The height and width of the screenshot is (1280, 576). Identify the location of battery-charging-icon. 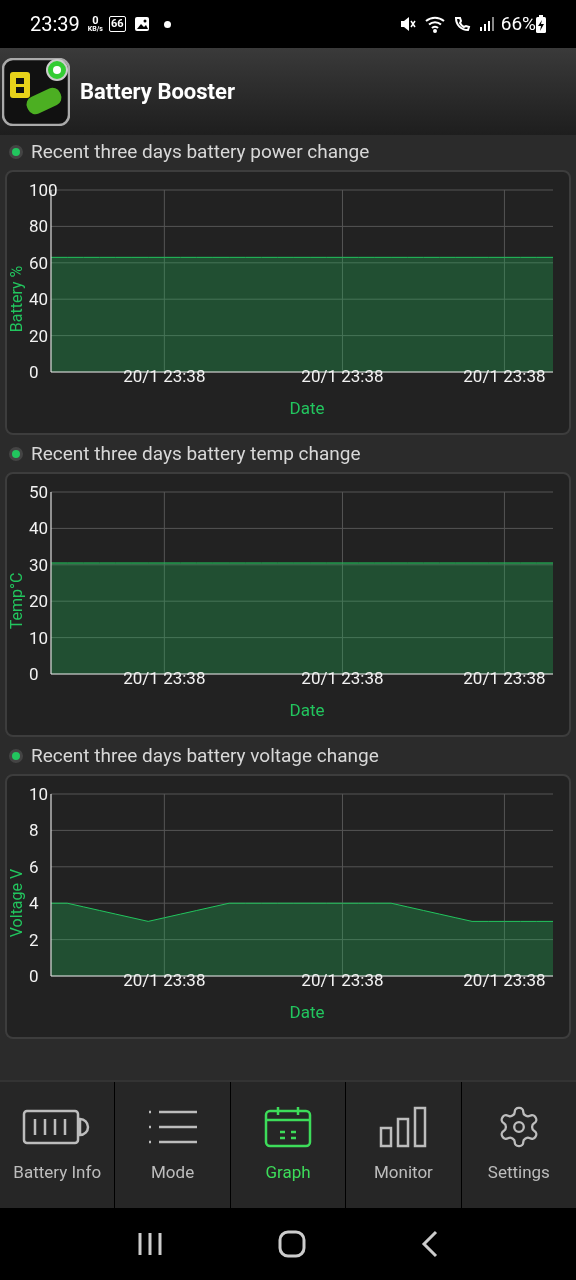
(541, 24).